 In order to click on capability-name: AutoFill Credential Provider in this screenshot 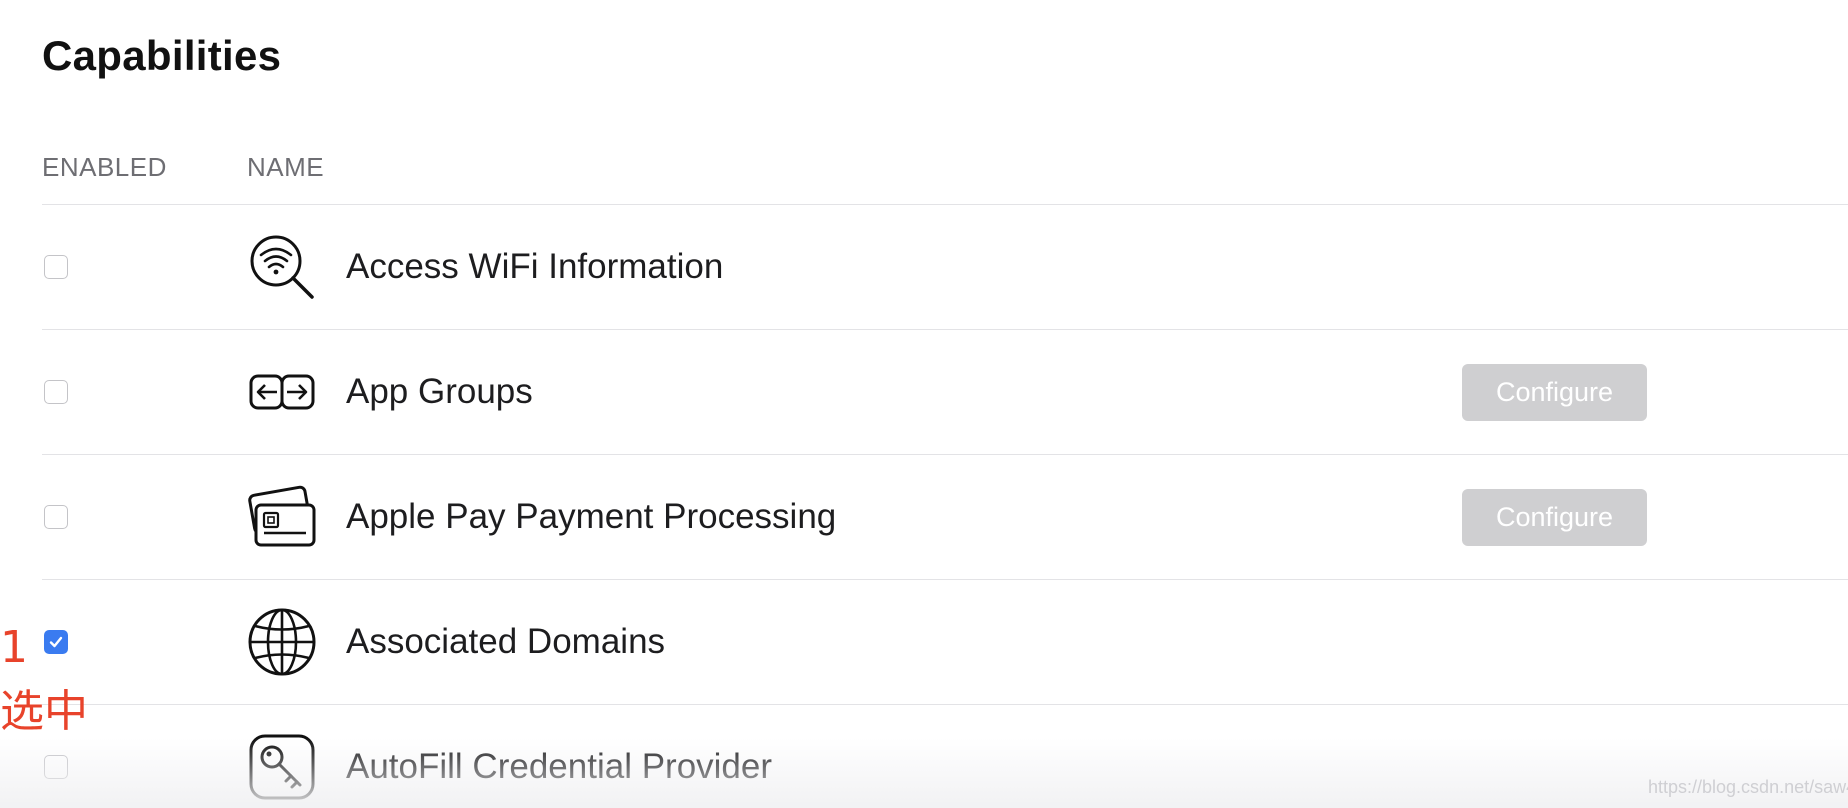, I will do `click(559, 766)`.